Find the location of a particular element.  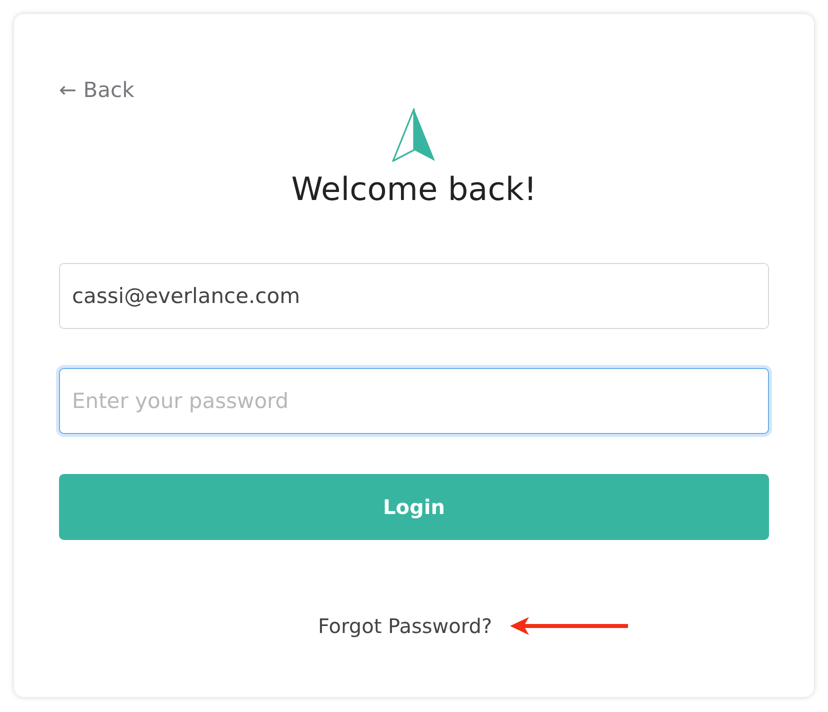

forgot-password-link: Forgot Password? is located at coordinates (405, 626).